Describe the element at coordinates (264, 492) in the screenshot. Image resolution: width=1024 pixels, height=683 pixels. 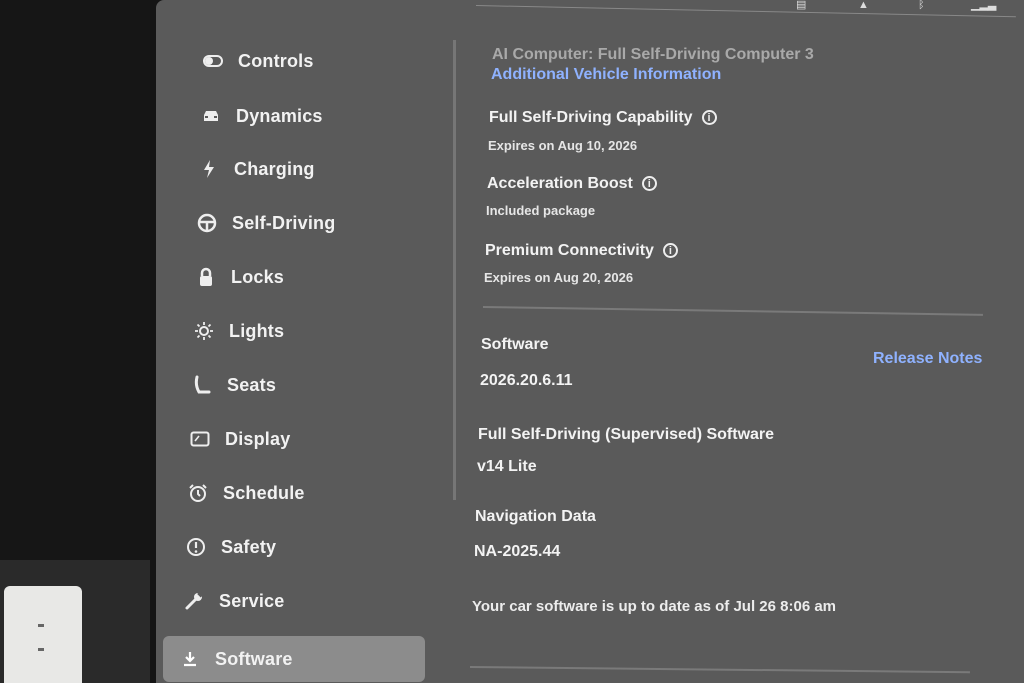
I see `sidebar-item-label: Schedule` at that location.